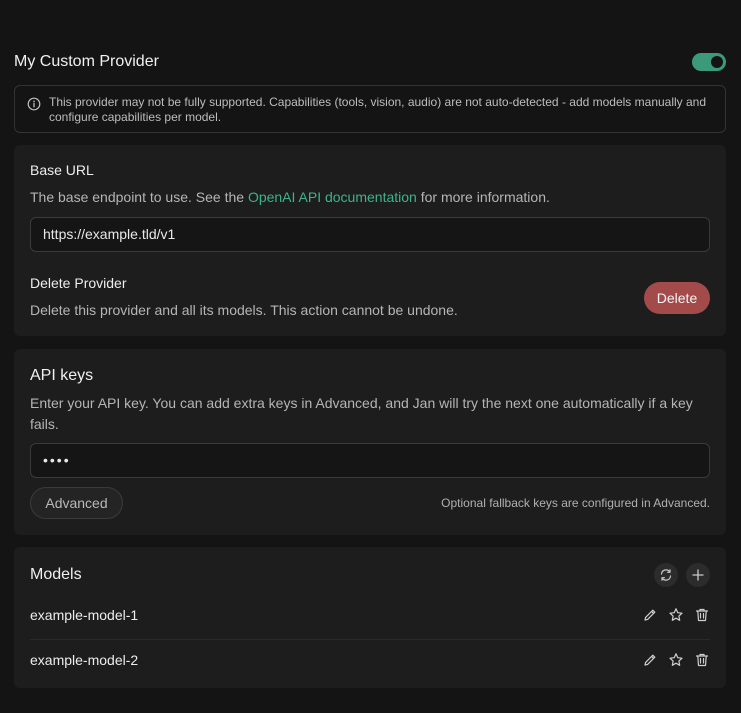  I want to click on refresh-models-button, so click(666, 575).